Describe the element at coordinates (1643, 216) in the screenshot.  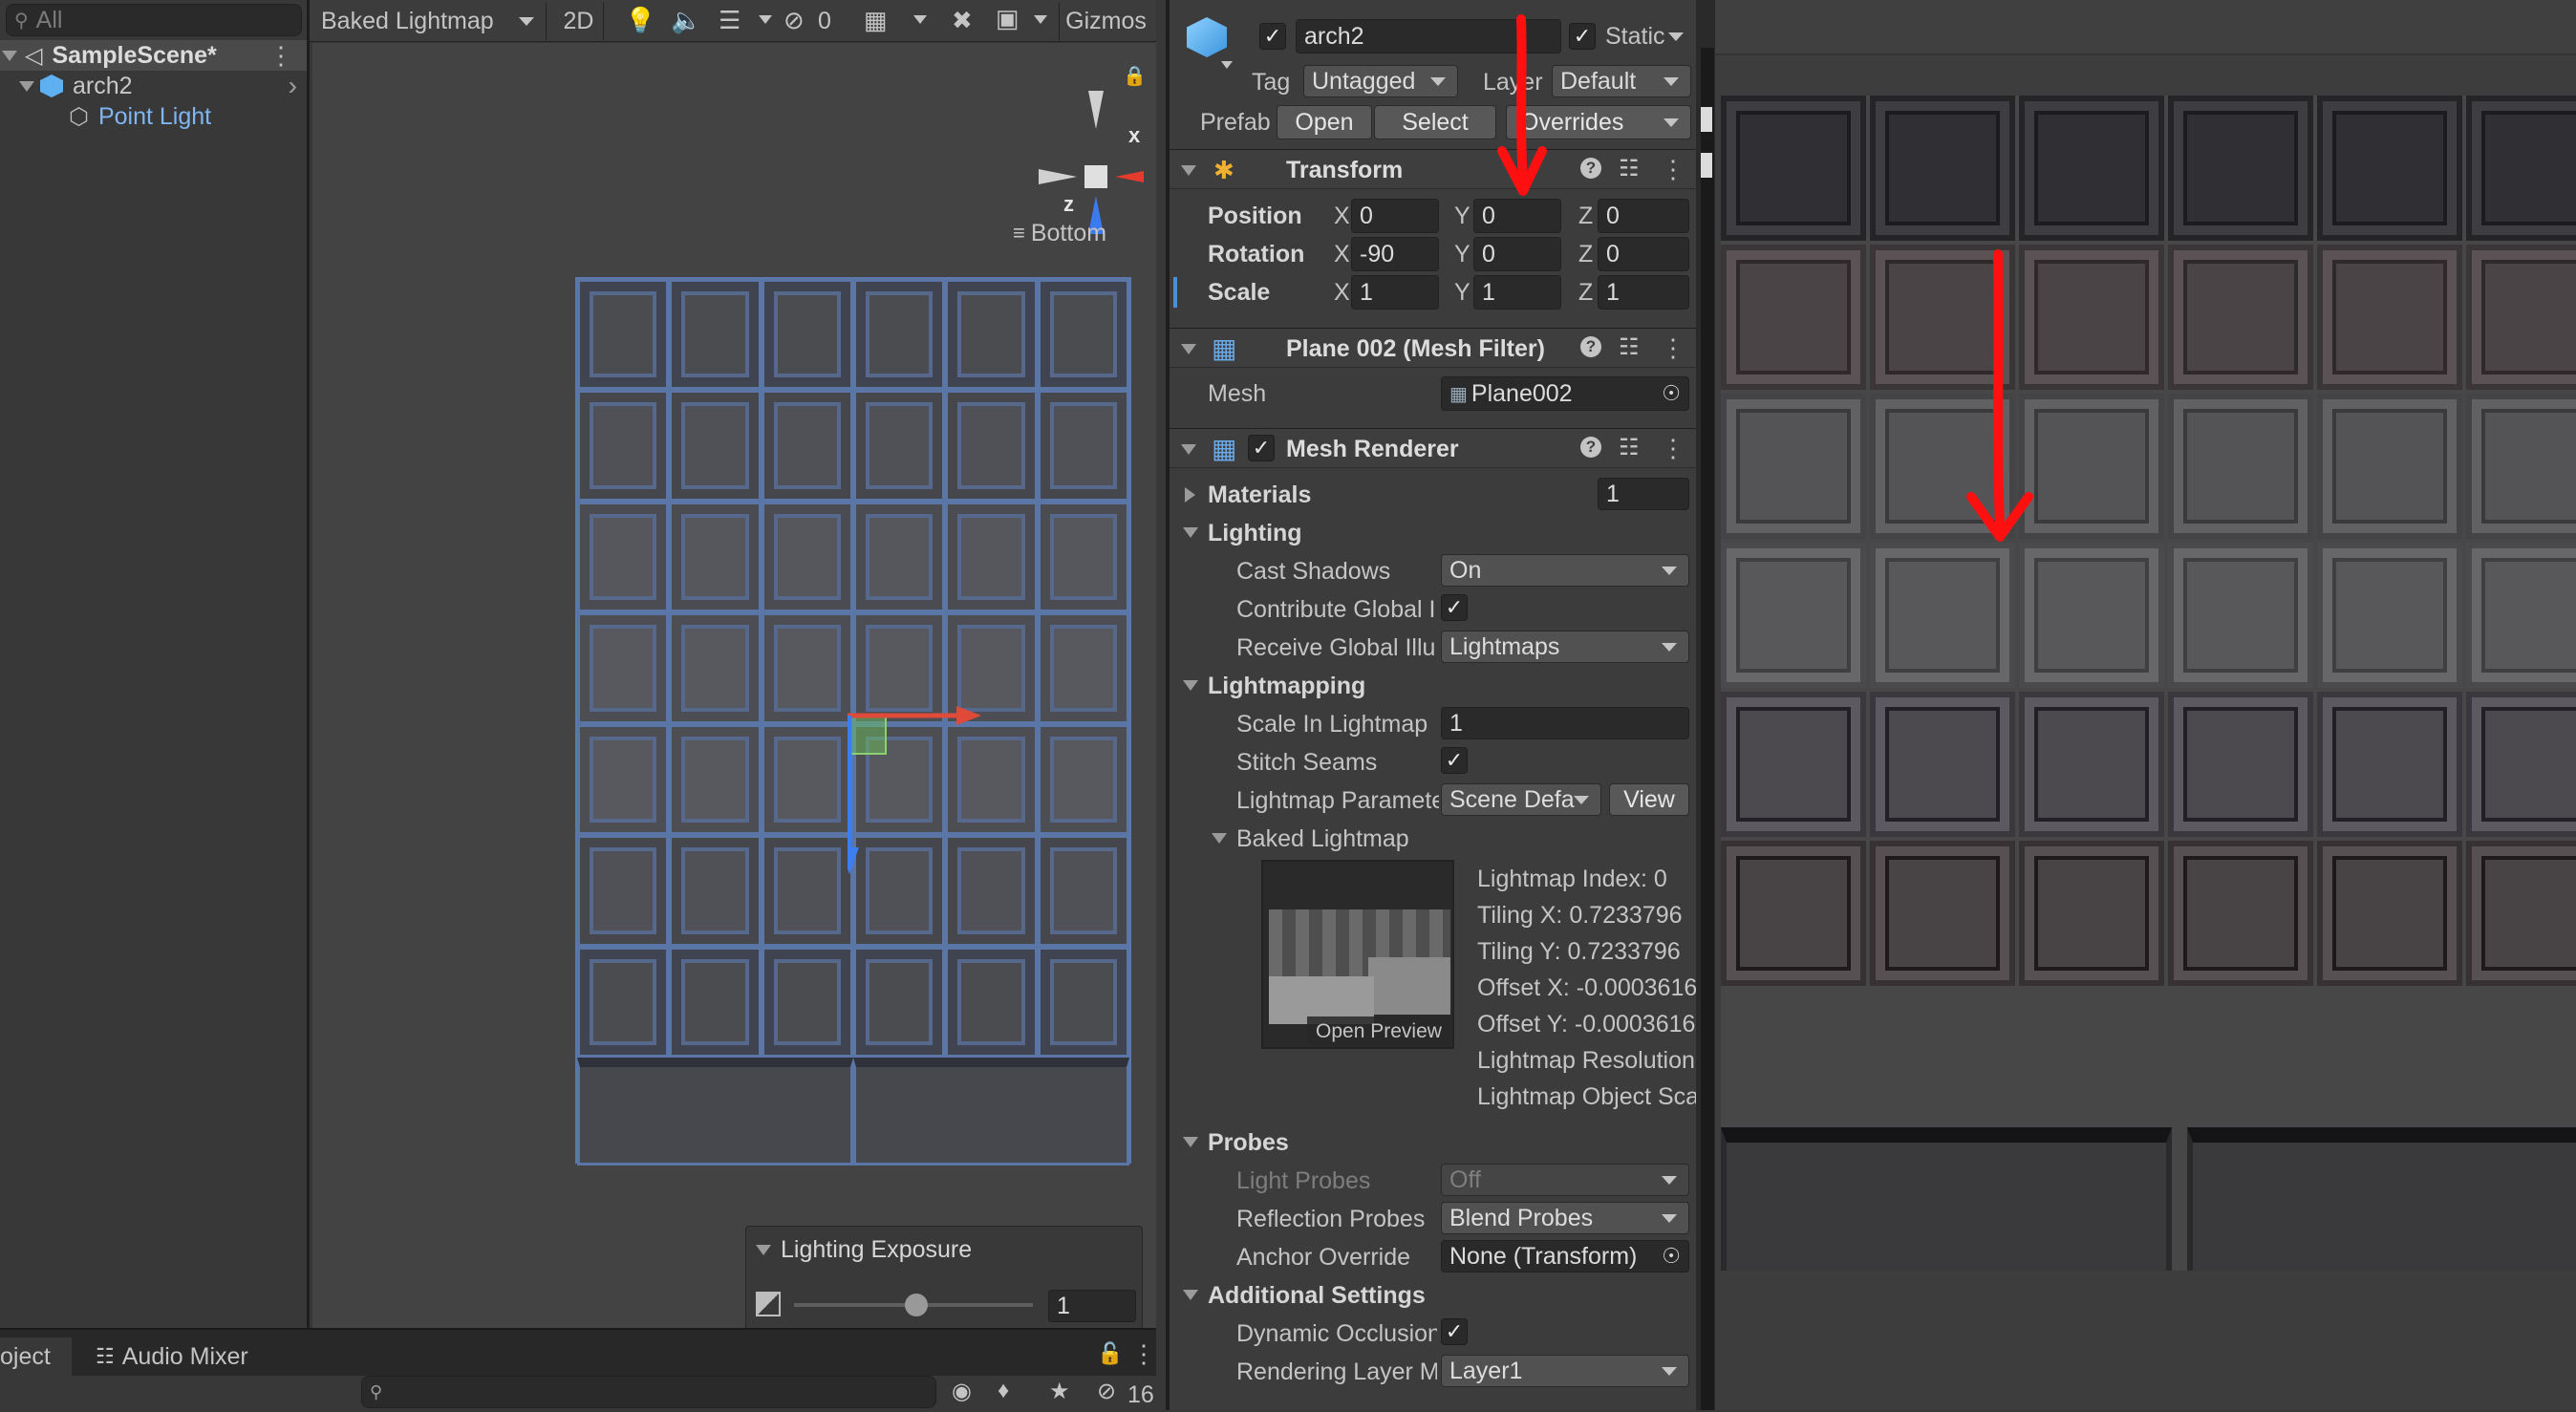
I see `position-z-field: 0` at that location.